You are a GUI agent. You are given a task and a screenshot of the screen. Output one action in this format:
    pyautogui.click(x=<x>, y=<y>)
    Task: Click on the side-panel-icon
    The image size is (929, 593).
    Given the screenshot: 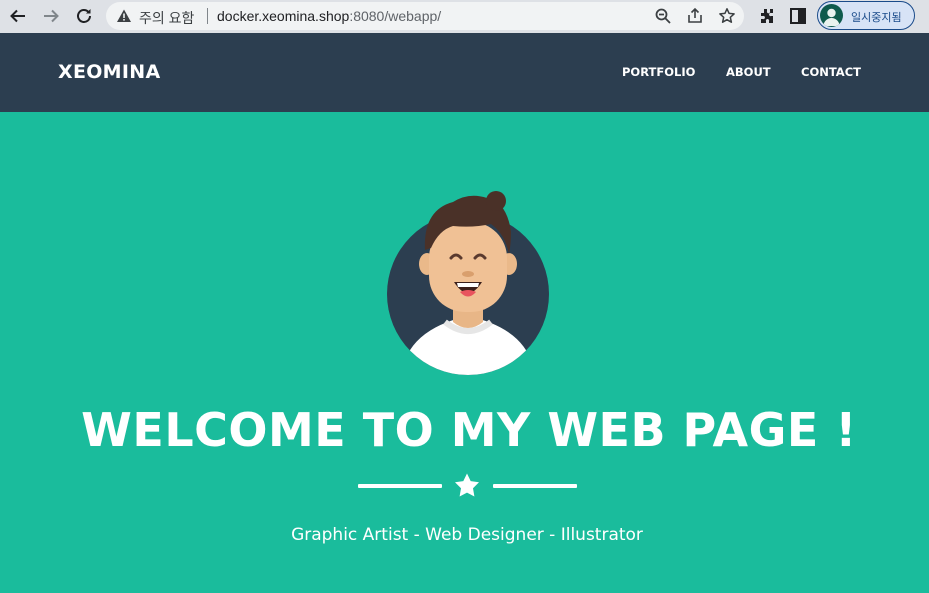 What is the action you would take?
    pyautogui.click(x=798, y=16)
    